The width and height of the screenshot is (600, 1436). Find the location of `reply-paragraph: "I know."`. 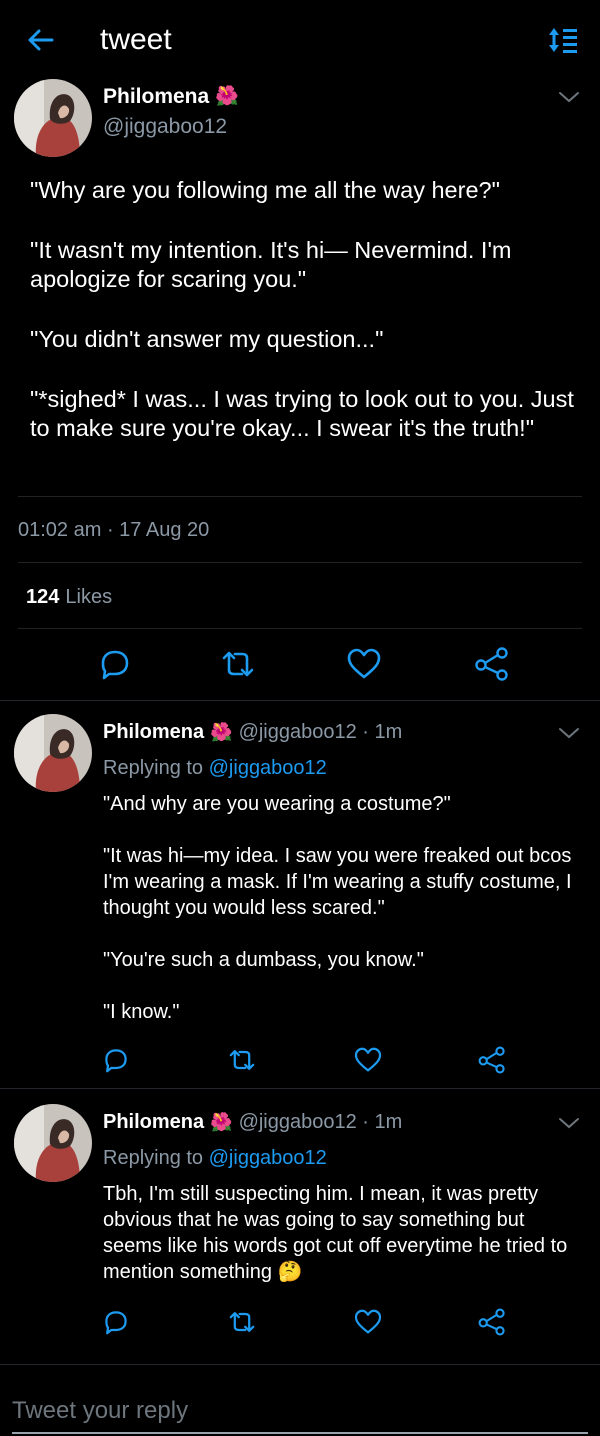

reply-paragraph: "I know." is located at coordinates (141, 1012).